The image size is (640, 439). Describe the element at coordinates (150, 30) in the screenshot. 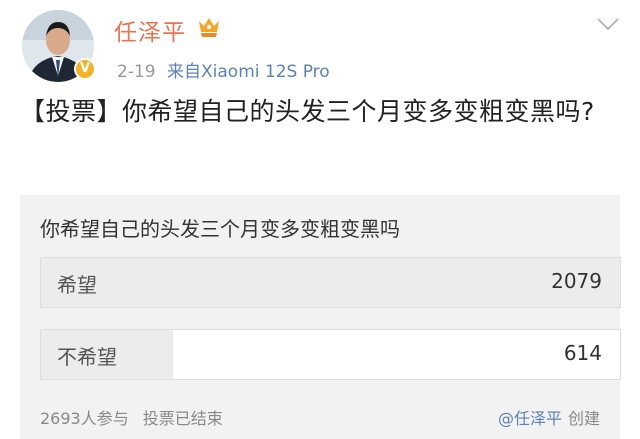

I see `username: 任泽平` at that location.